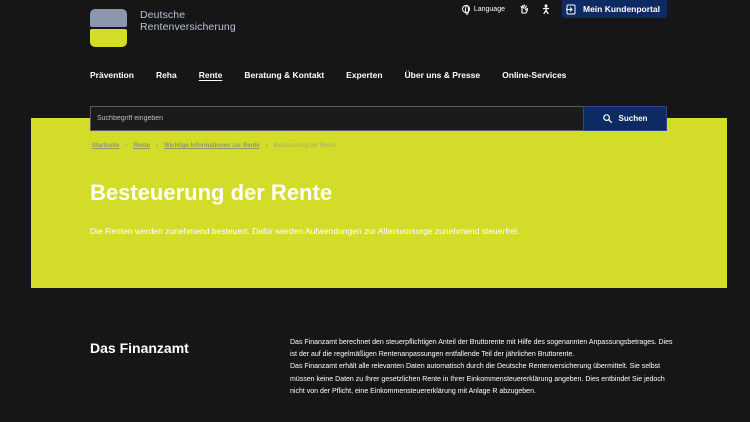  What do you see at coordinates (443, 75) in the screenshot?
I see `nav-item-ueber-uns-presse: Über uns & Presse` at bounding box center [443, 75].